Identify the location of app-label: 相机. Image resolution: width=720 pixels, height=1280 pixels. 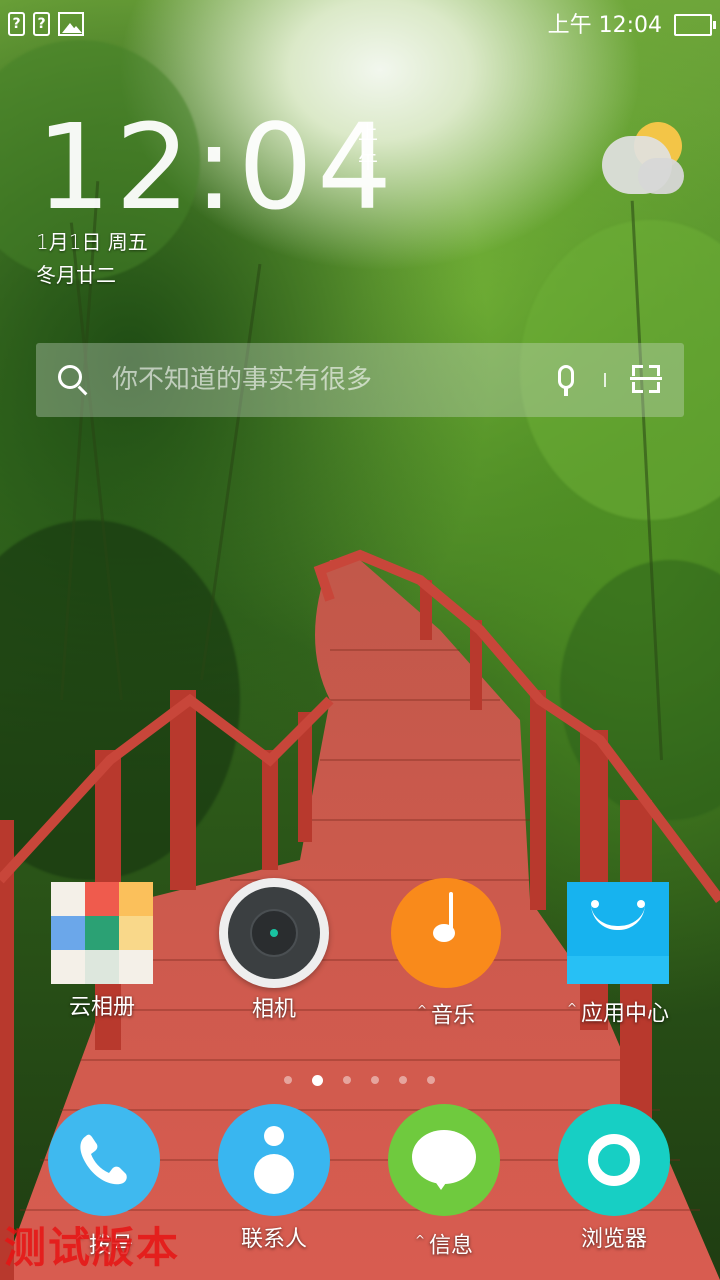
(273, 1009).